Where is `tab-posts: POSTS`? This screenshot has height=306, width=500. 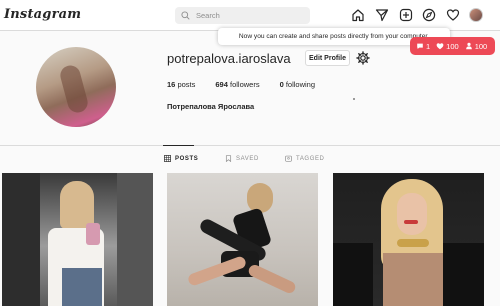
tab-posts: POSTS is located at coordinates (181, 158).